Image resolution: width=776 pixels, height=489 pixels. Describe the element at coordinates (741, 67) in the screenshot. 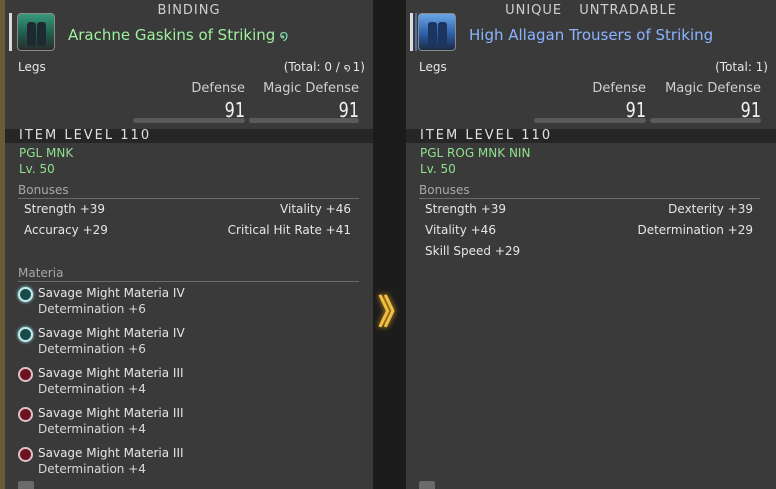

I see `total-count: (Total: 1)` at that location.